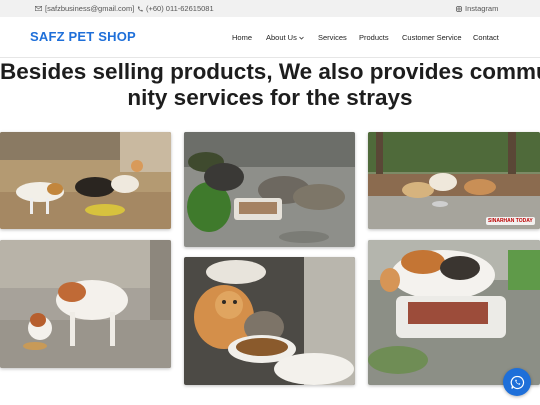  I want to click on phone-link: (+60) 011-62615081, so click(175, 8).